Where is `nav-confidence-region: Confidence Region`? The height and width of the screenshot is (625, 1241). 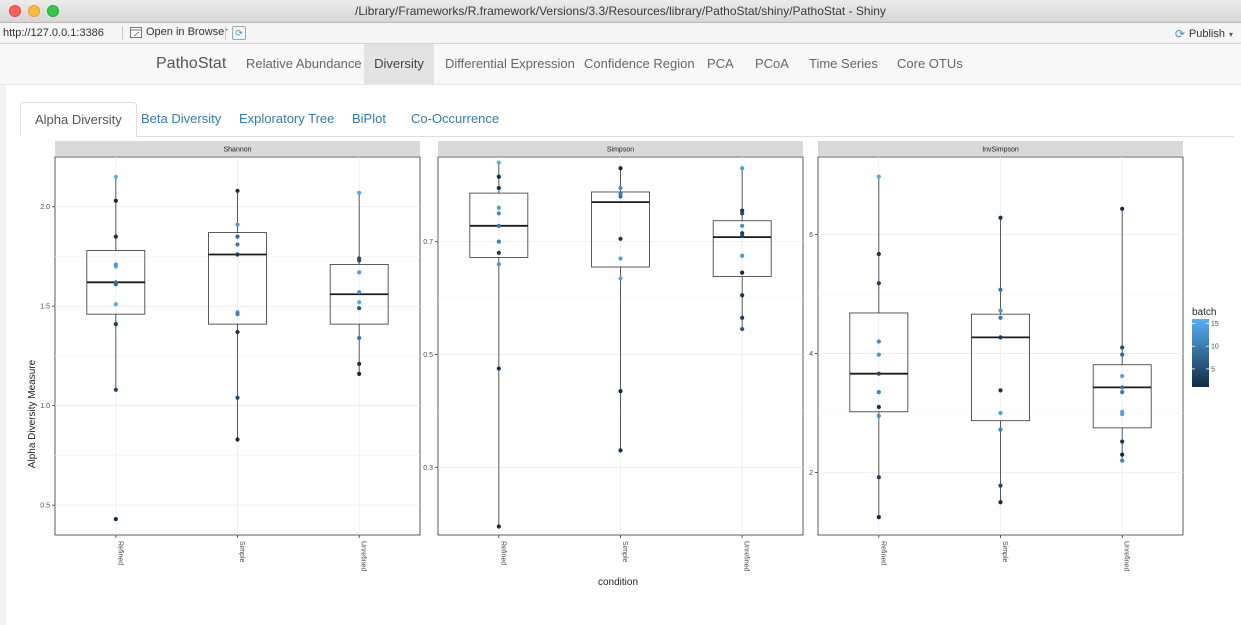
nav-confidence-region: Confidence Region is located at coordinates (639, 64).